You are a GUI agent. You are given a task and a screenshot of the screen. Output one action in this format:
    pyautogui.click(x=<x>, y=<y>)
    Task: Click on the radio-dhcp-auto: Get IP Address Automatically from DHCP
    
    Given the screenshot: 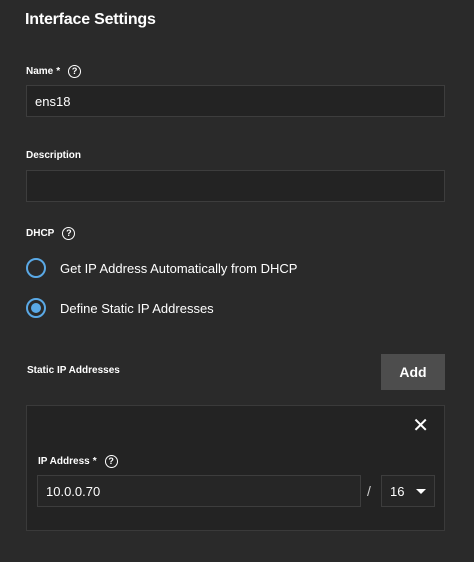 What is the action you would take?
    pyautogui.click(x=161, y=268)
    